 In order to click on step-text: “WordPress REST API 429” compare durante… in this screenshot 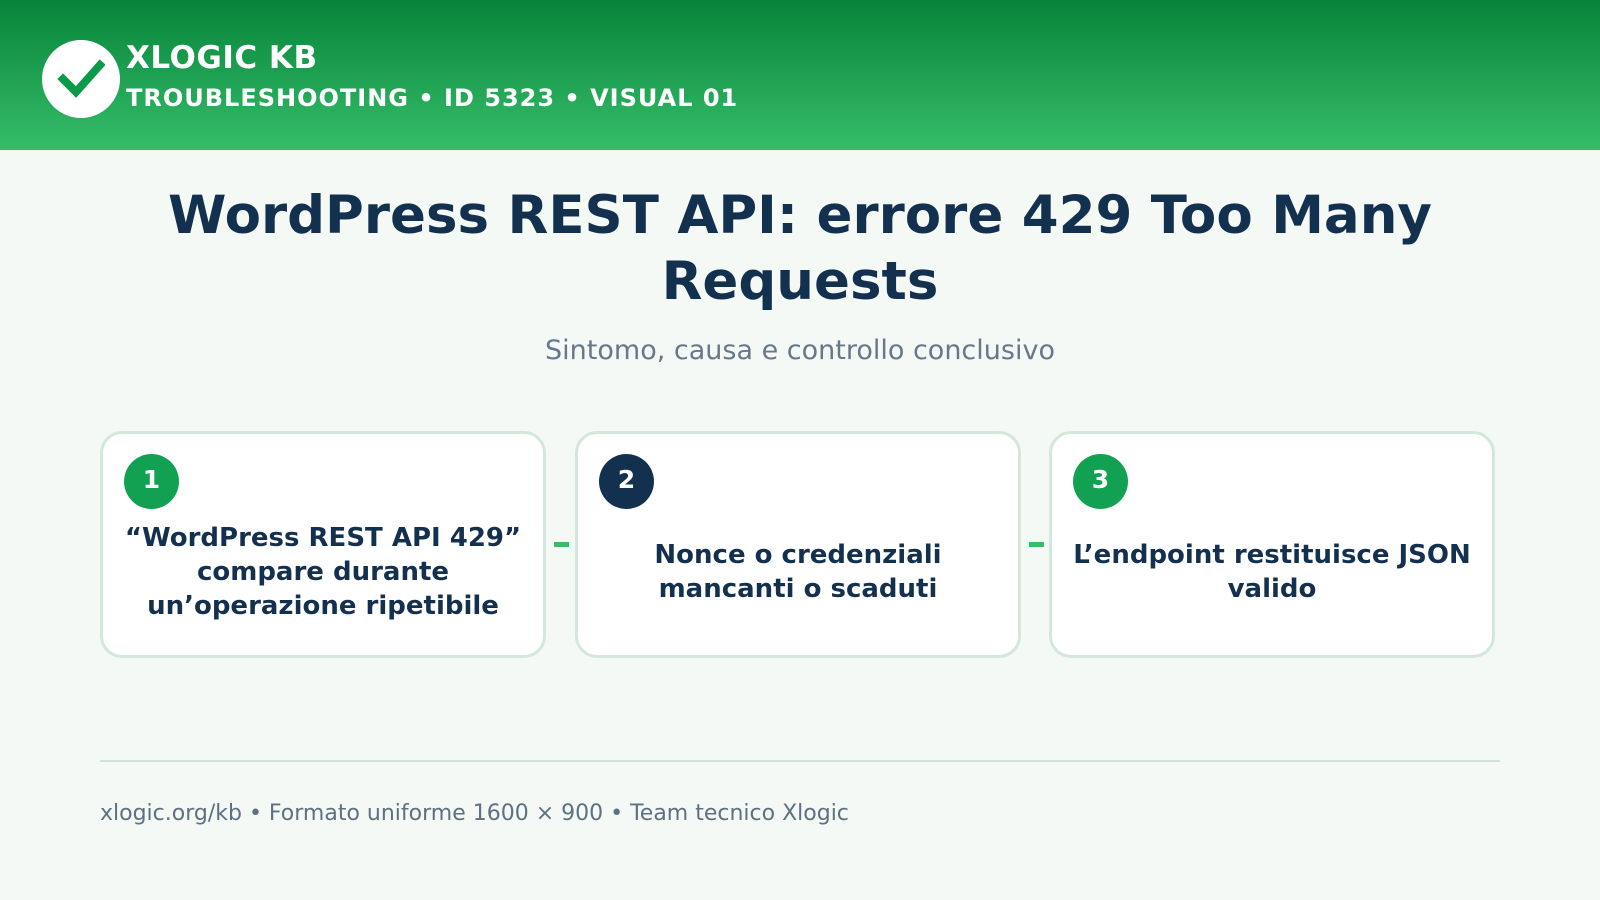, I will do `click(323, 571)`.